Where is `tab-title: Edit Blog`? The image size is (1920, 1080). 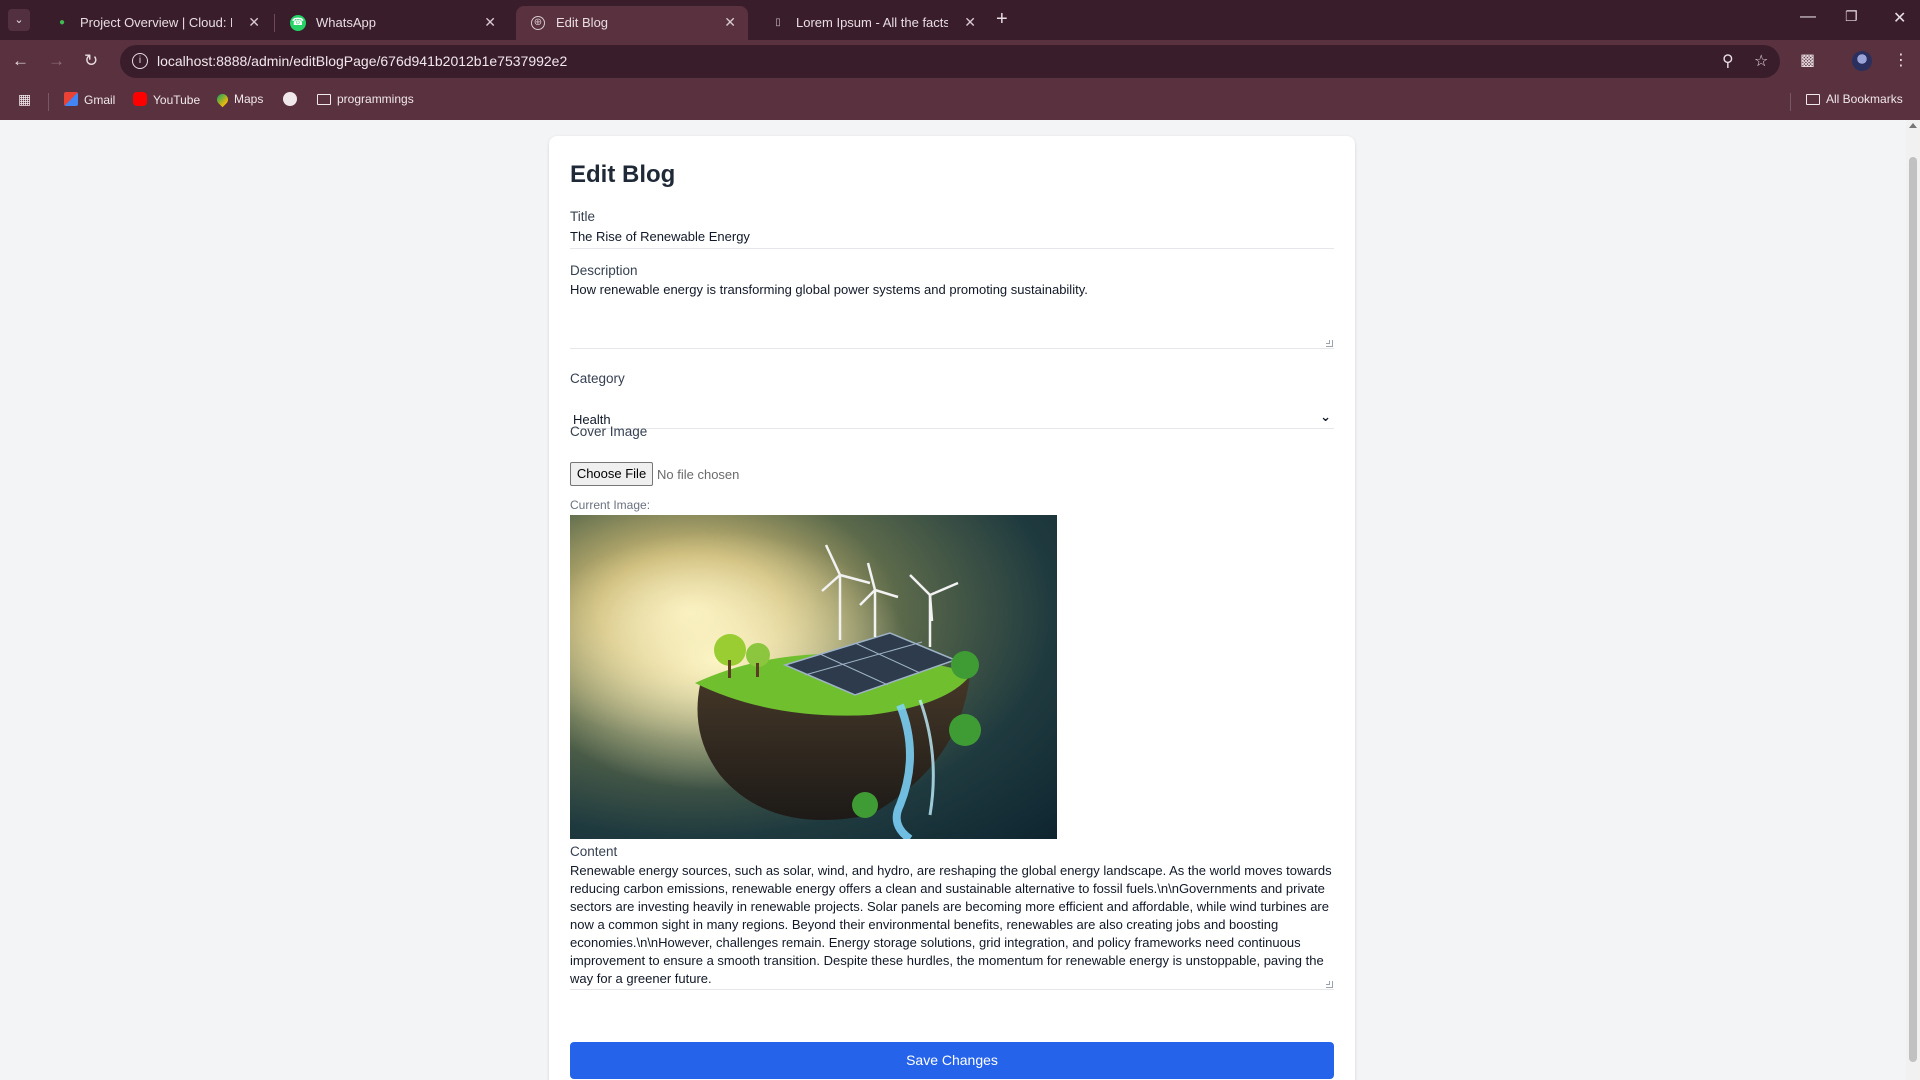 tab-title: Edit Blog is located at coordinates (582, 22).